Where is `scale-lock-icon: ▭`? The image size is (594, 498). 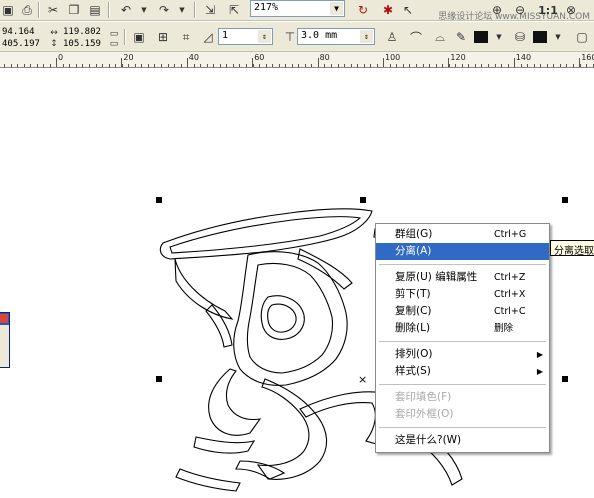 scale-lock-icon: ▭ is located at coordinates (114, 44).